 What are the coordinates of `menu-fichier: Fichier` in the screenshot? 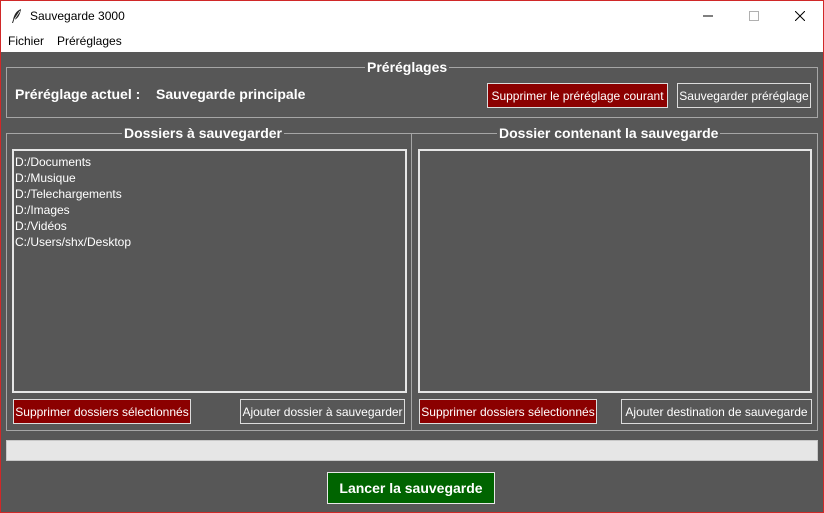 It's located at (26, 41).